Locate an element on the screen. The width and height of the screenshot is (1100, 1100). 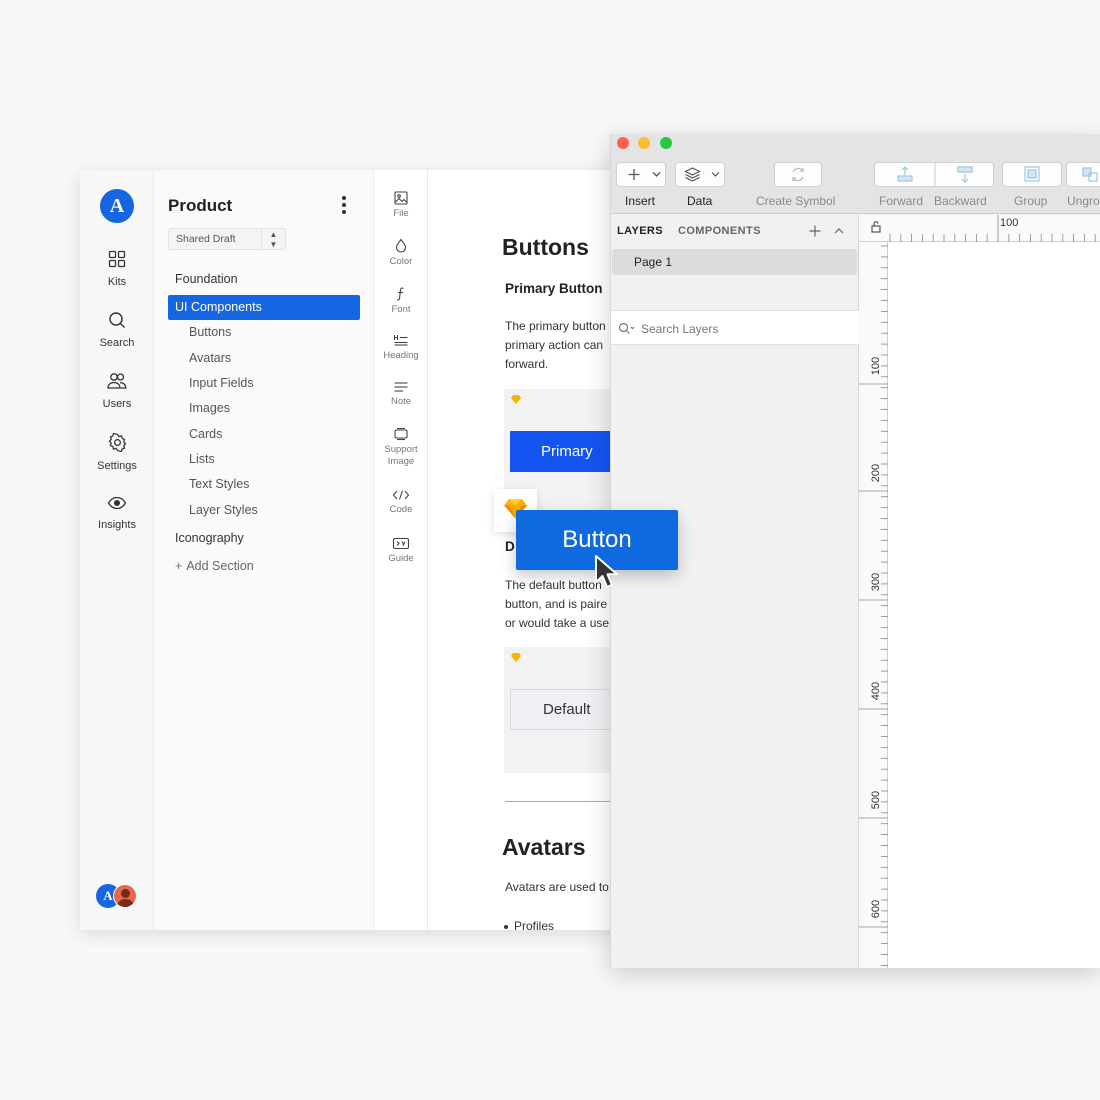
tool-support-image: Support Image is located at coordinates (401, 447).